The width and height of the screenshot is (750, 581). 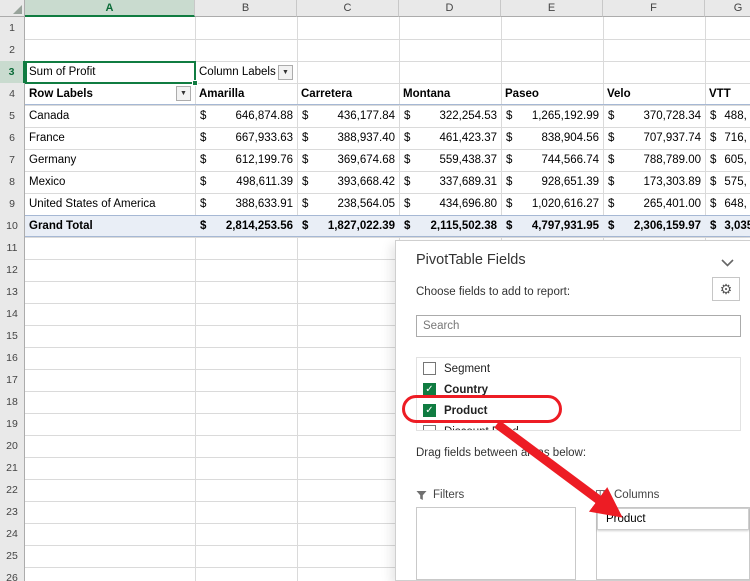 What do you see at coordinates (654, 182) in the screenshot?
I see `pivot-value-cell: $173,303.89` at bounding box center [654, 182].